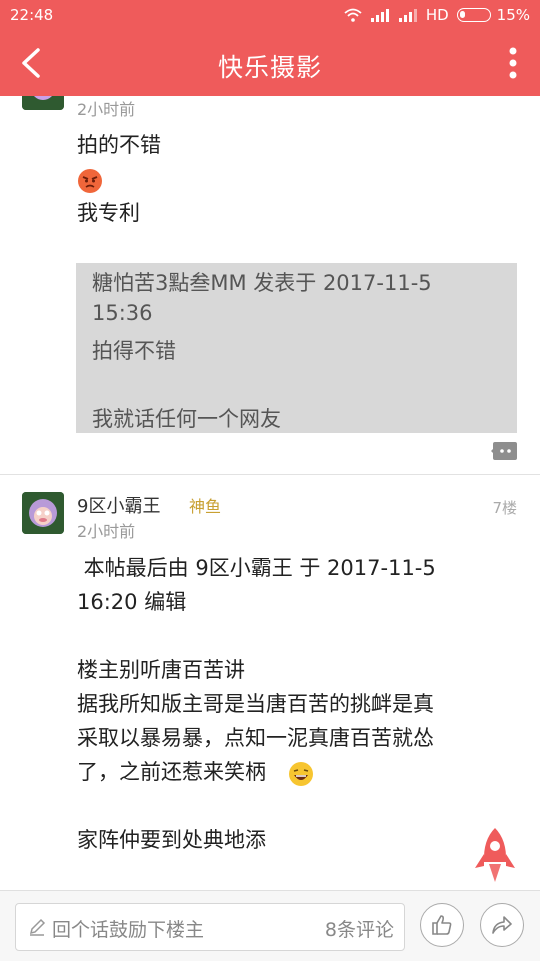 The width and height of the screenshot is (540, 961). I want to click on share-button, so click(502, 925).